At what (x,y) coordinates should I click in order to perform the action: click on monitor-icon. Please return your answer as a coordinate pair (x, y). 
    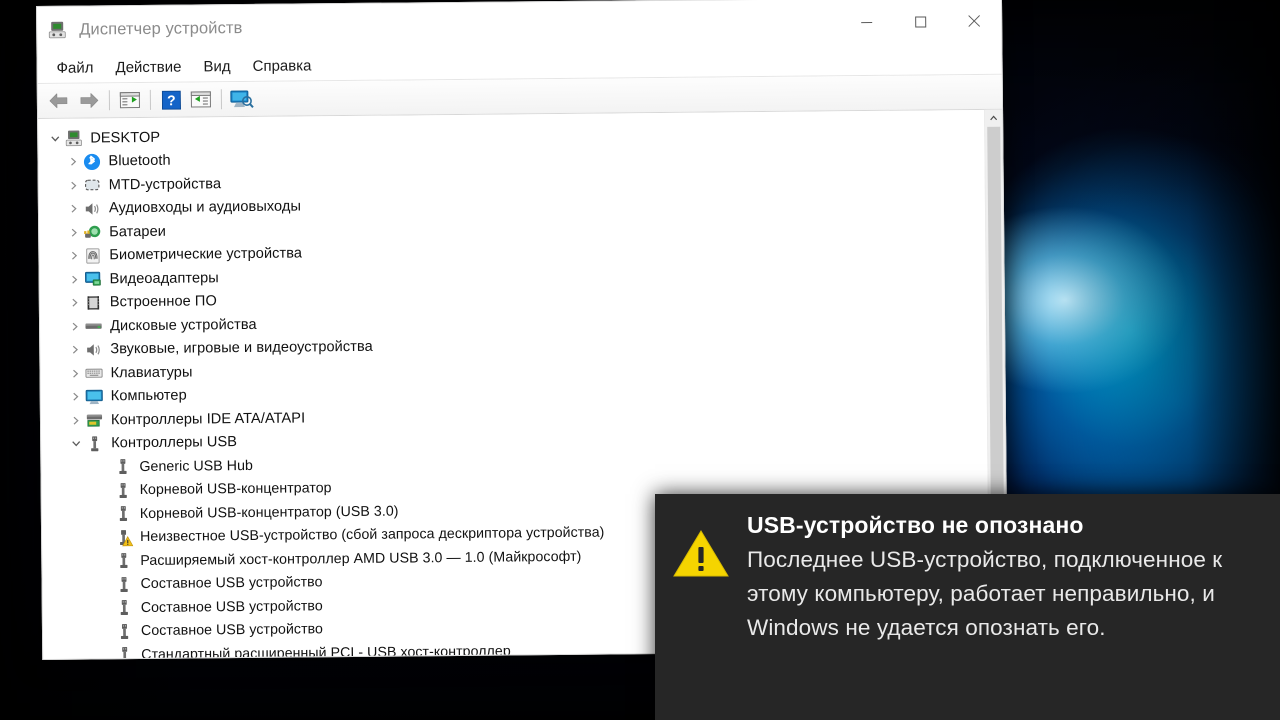
    Looking at the image, I should click on (94, 396).